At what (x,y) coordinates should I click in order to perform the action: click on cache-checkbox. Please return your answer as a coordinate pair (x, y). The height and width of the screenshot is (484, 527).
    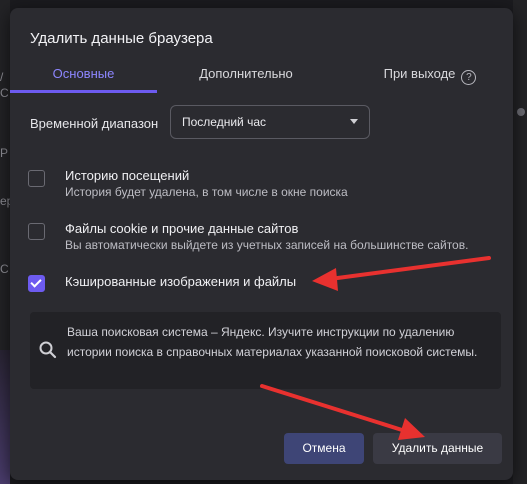
    Looking at the image, I should click on (36, 283).